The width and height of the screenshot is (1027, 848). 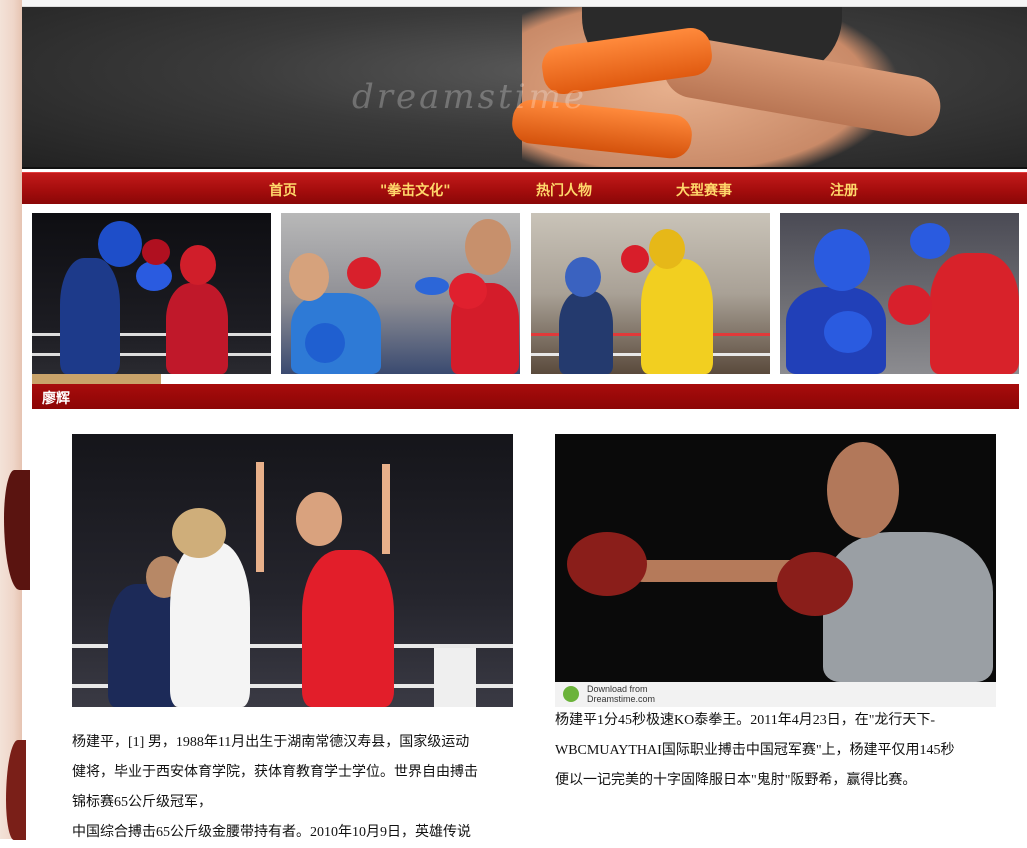 I want to click on download-label: Download from, so click(x=617, y=689).